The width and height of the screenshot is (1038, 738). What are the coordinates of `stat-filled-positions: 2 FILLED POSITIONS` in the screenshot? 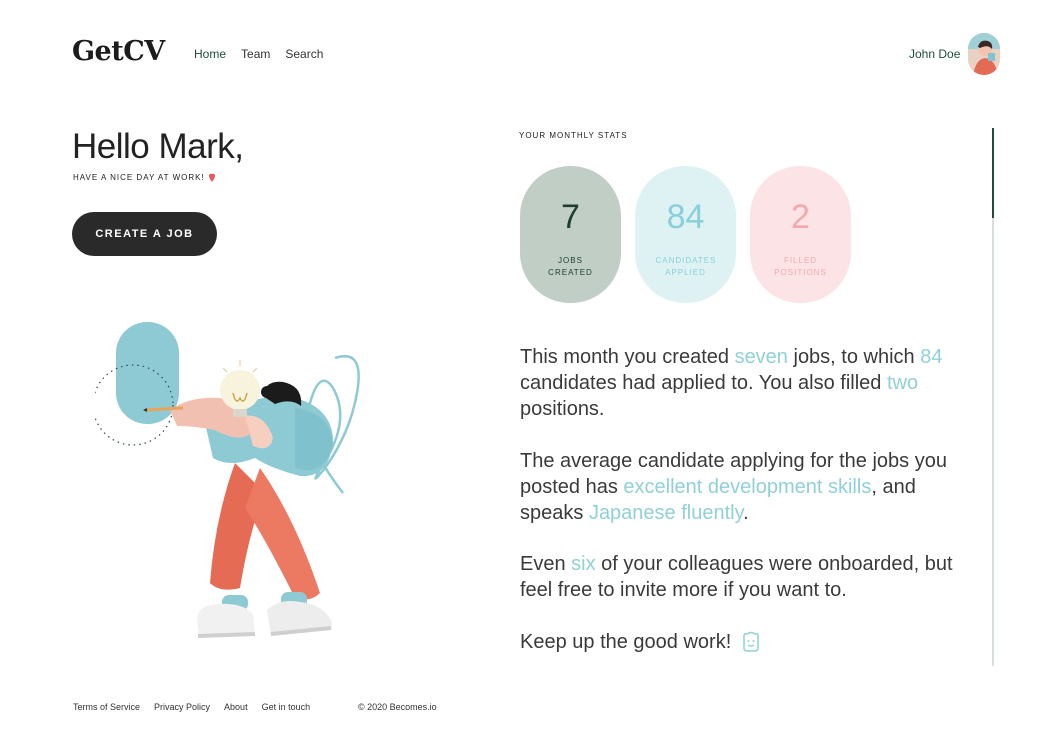 It's located at (800, 234).